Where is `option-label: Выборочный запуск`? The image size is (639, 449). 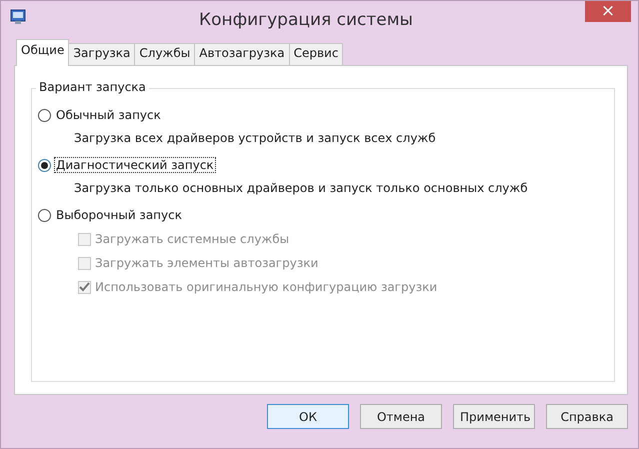
option-label: Выборочный запуск is located at coordinates (119, 215).